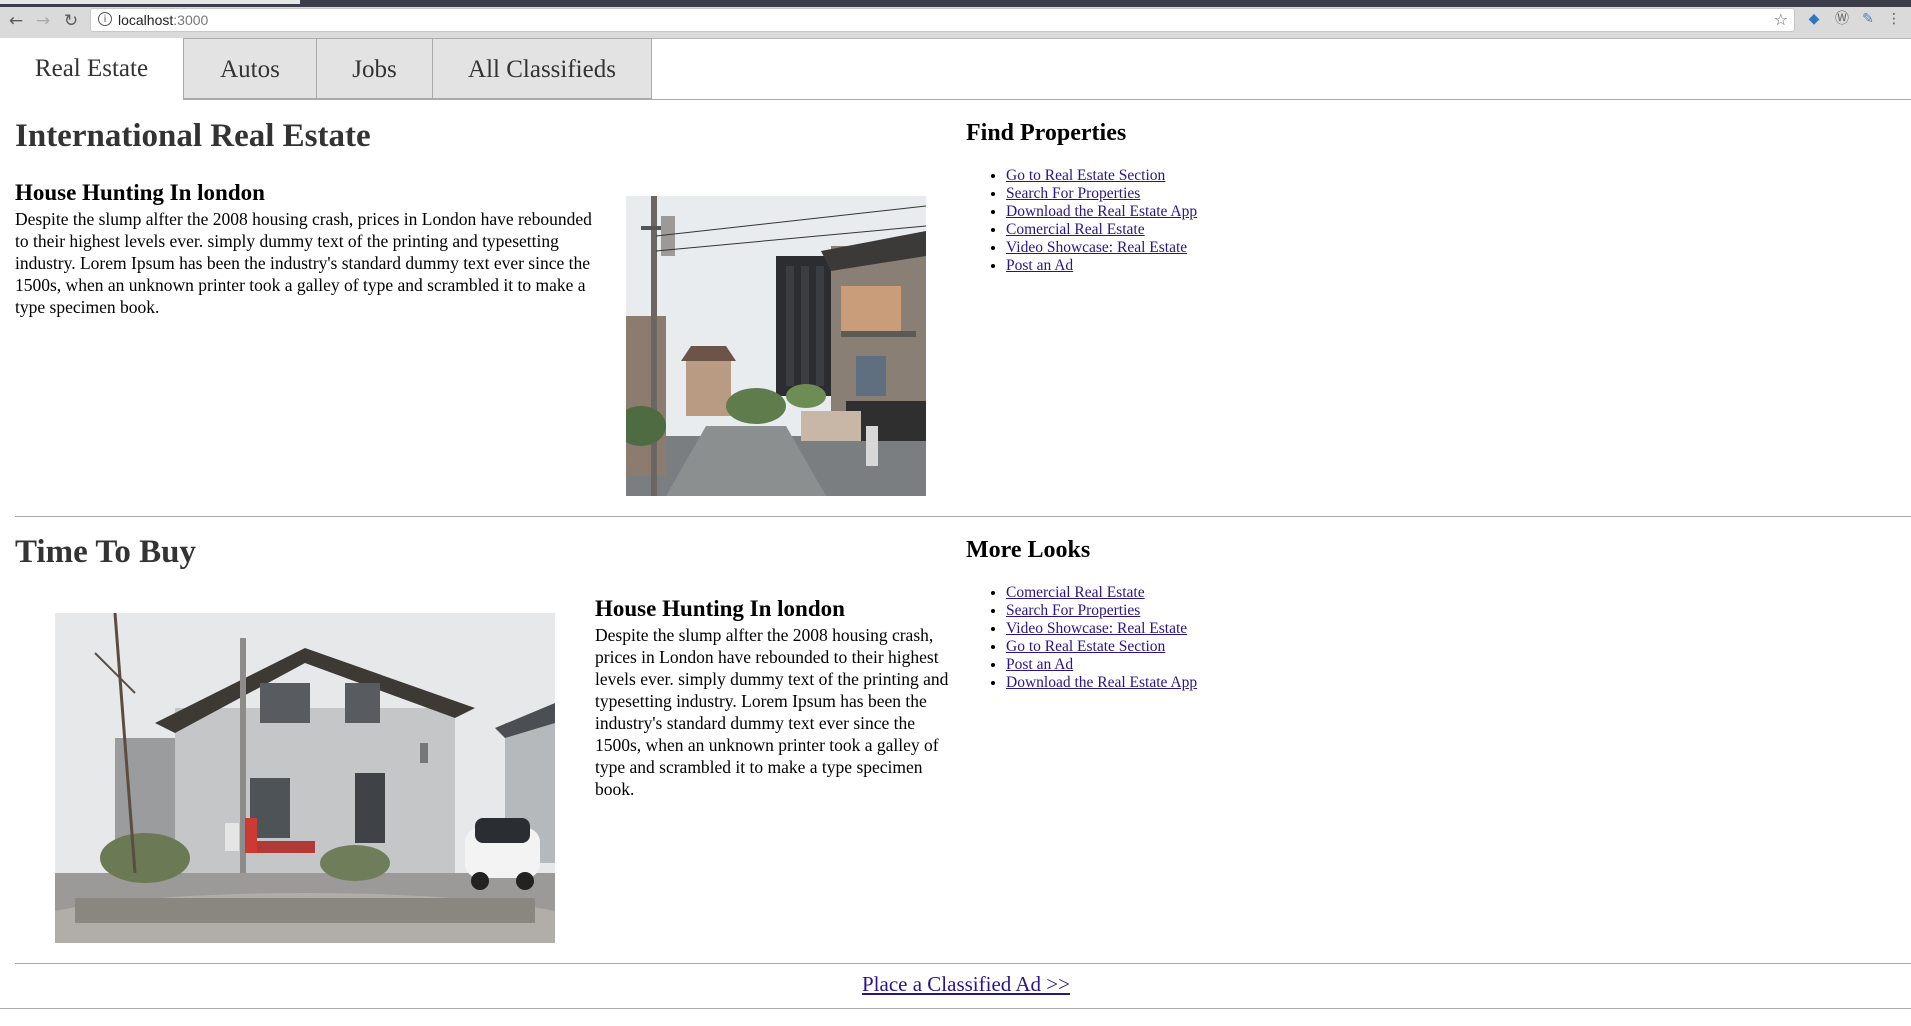 This screenshot has width=1911, height=1026. I want to click on street-houses-photo, so click(776, 346).